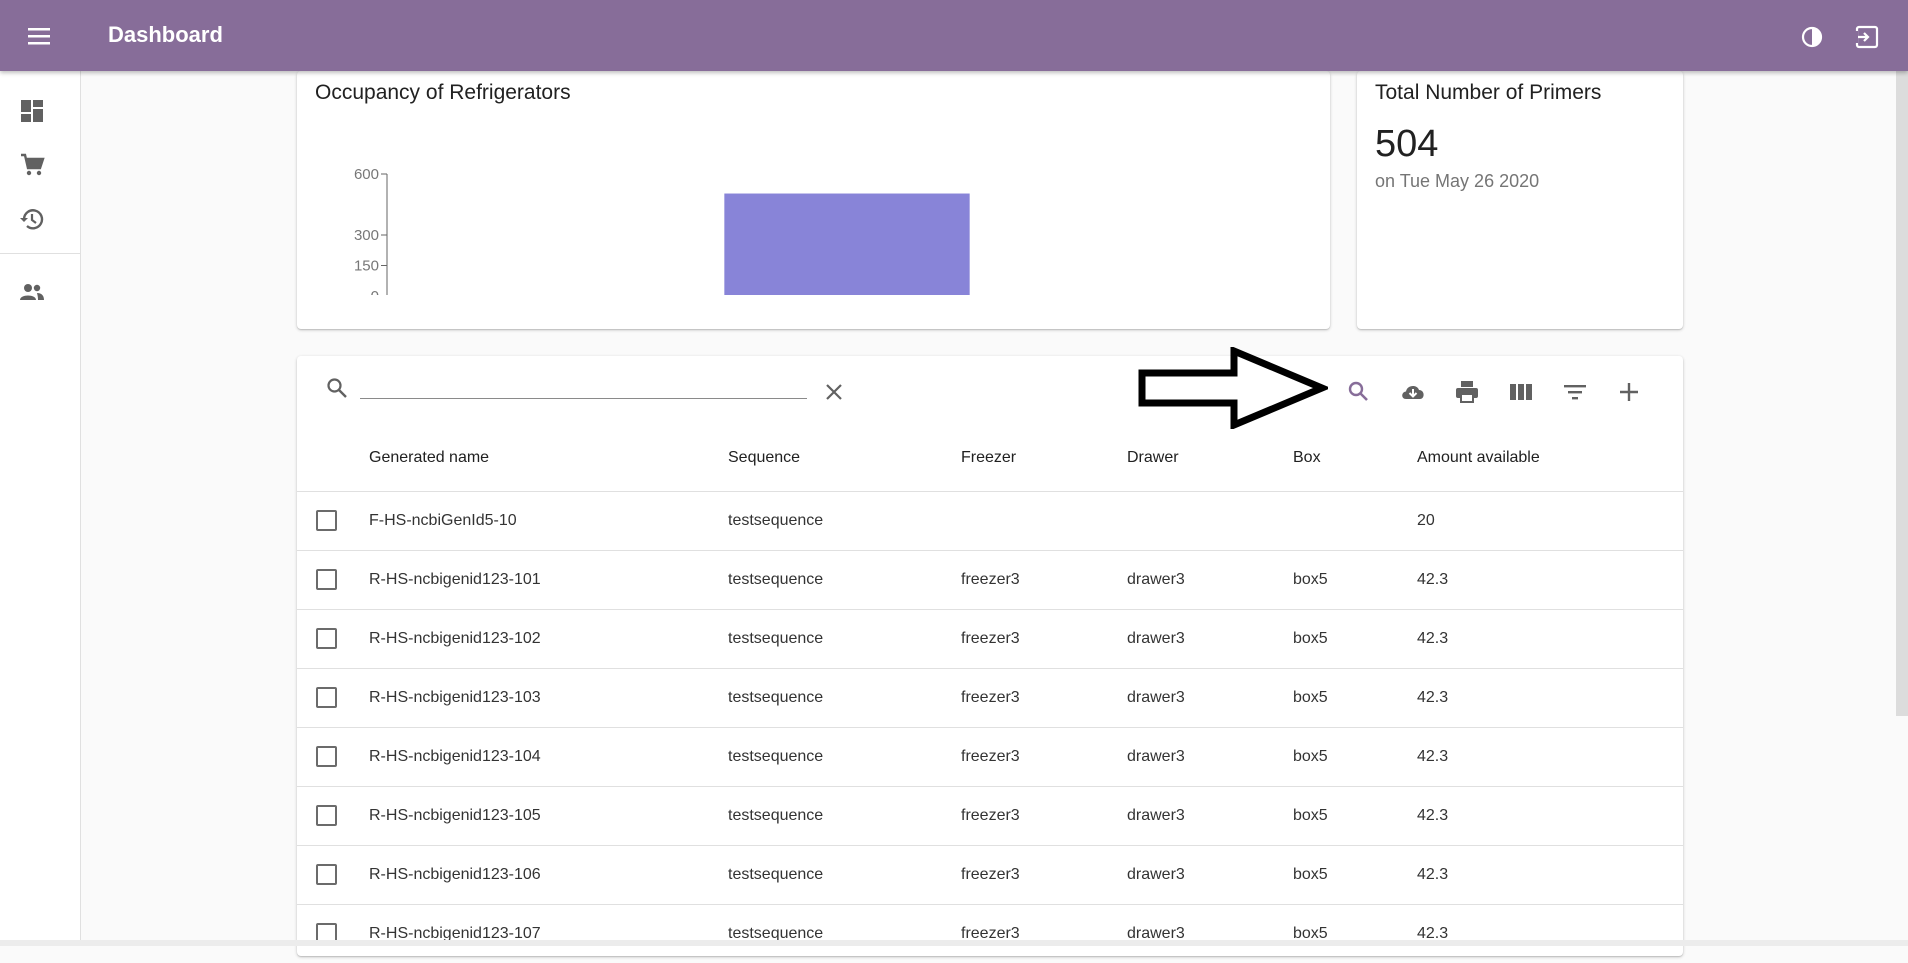 Image resolution: width=1908 pixels, height=963 pixels. I want to click on occupancy-bar-chart: 0150300600freezer3nekinekinum, so click(662, 230).